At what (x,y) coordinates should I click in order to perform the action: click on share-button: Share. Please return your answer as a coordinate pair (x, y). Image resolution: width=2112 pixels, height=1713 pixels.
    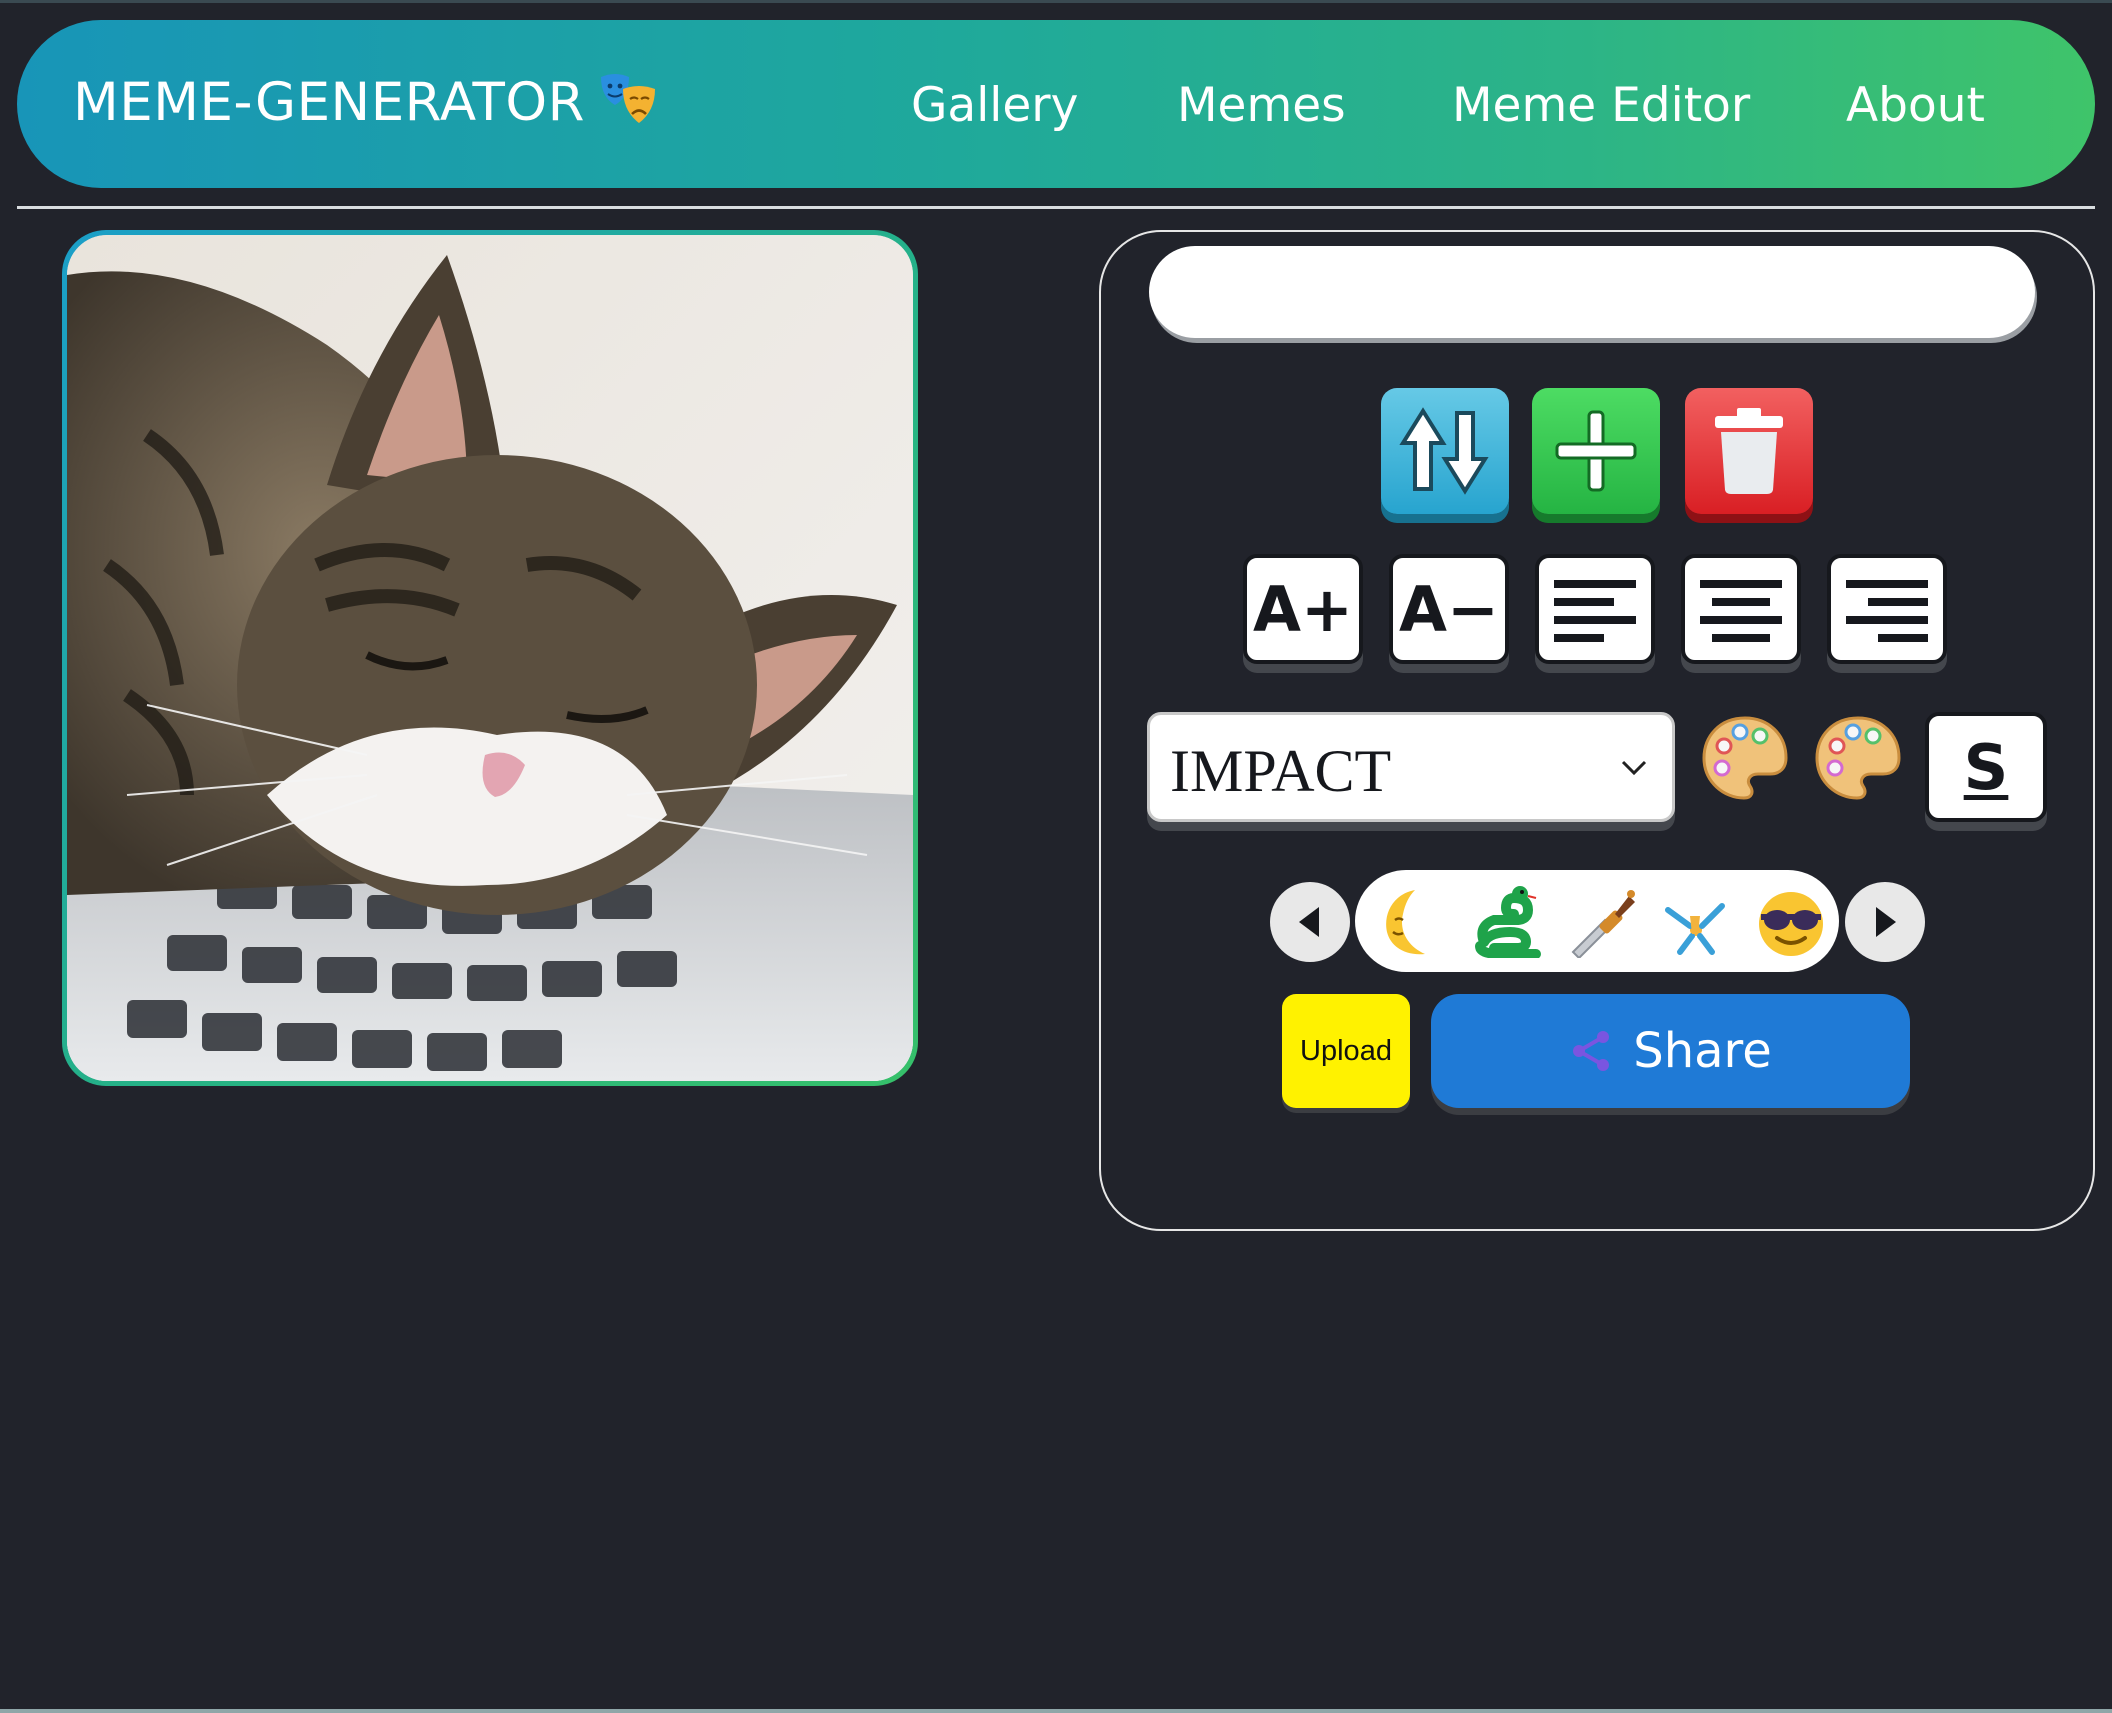
    Looking at the image, I should click on (1670, 1051).